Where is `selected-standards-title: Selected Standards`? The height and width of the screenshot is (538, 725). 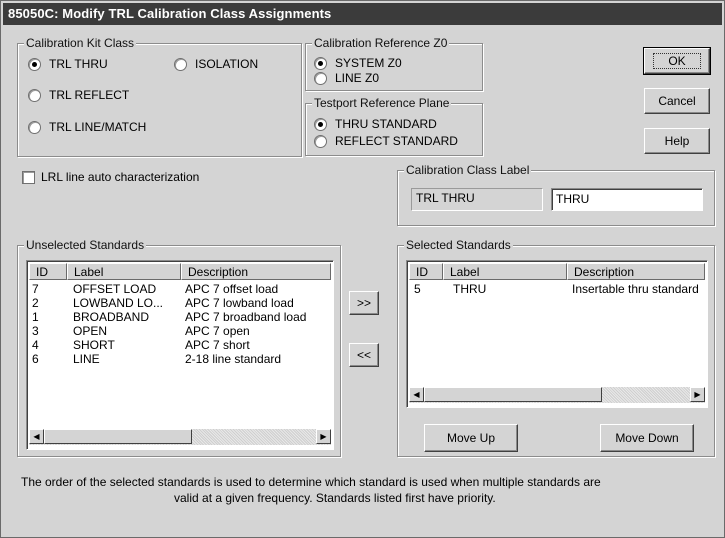 selected-standards-title: Selected Standards is located at coordinates (458, 245).